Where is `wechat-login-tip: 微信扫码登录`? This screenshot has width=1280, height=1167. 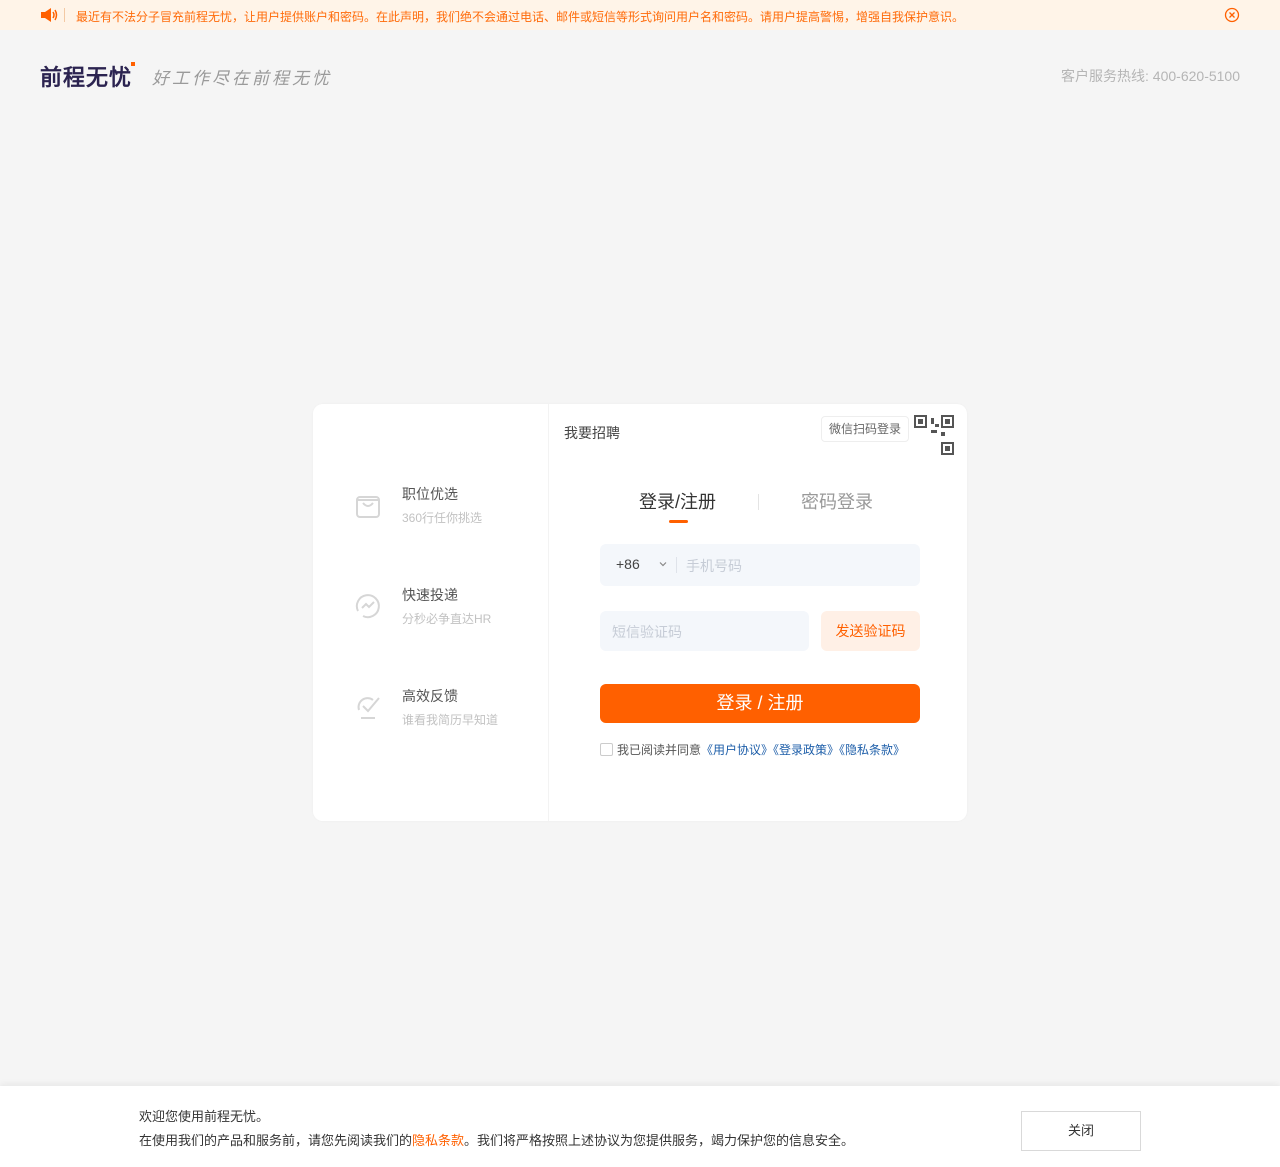 wechat-login-tip: 微信扫码登录 is located at coordinates (865, 429).